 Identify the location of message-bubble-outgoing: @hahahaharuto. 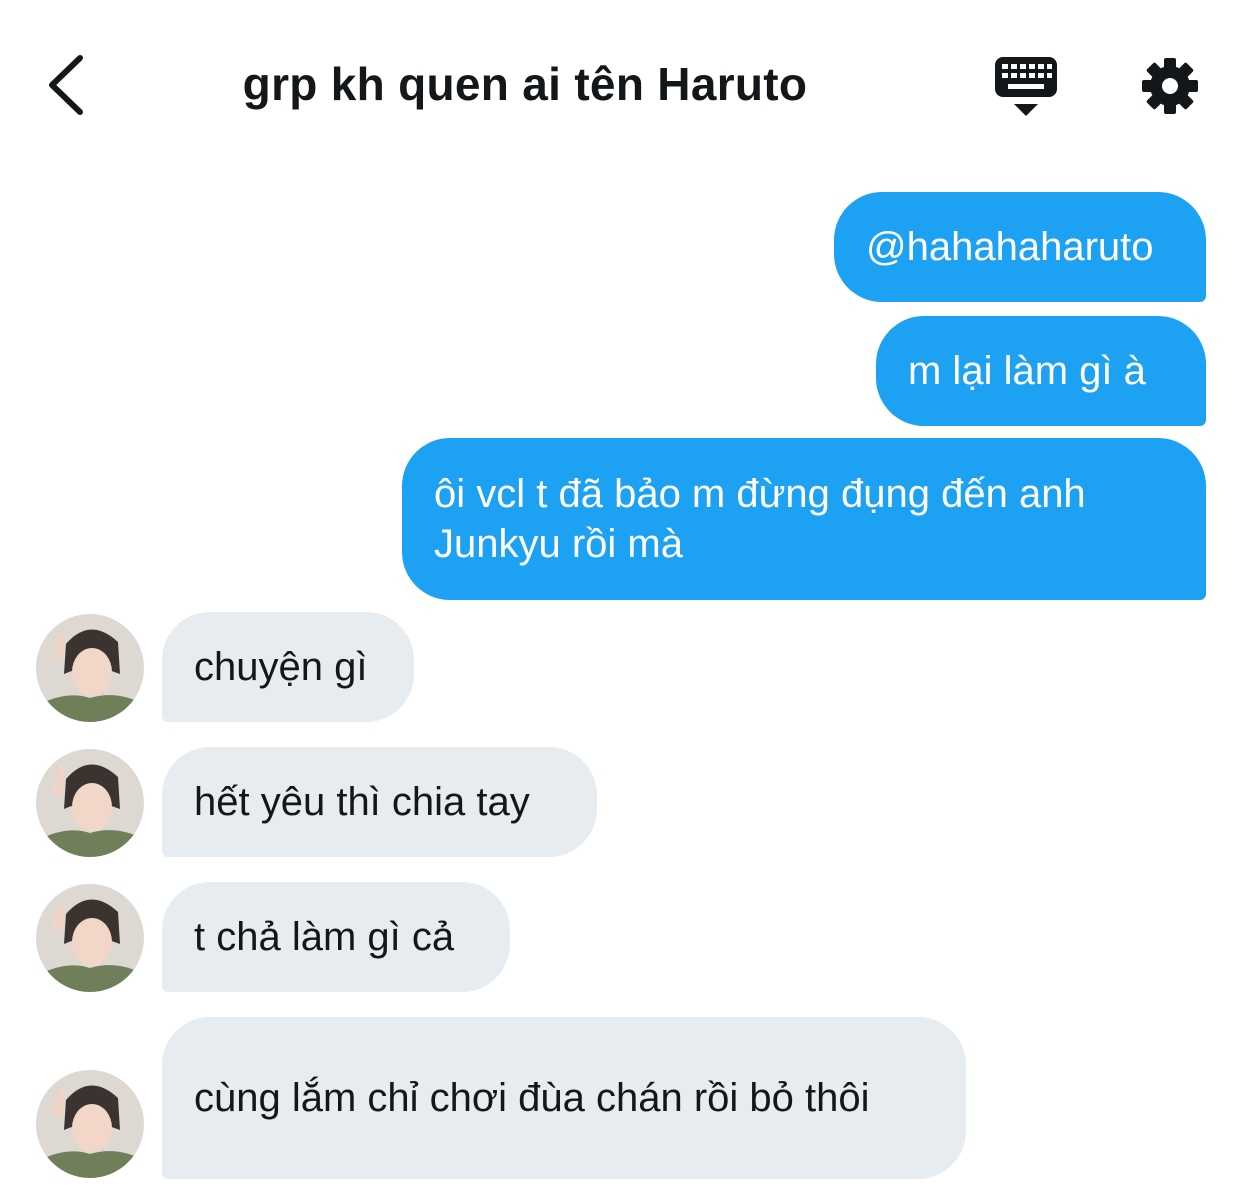
(1020, 247).